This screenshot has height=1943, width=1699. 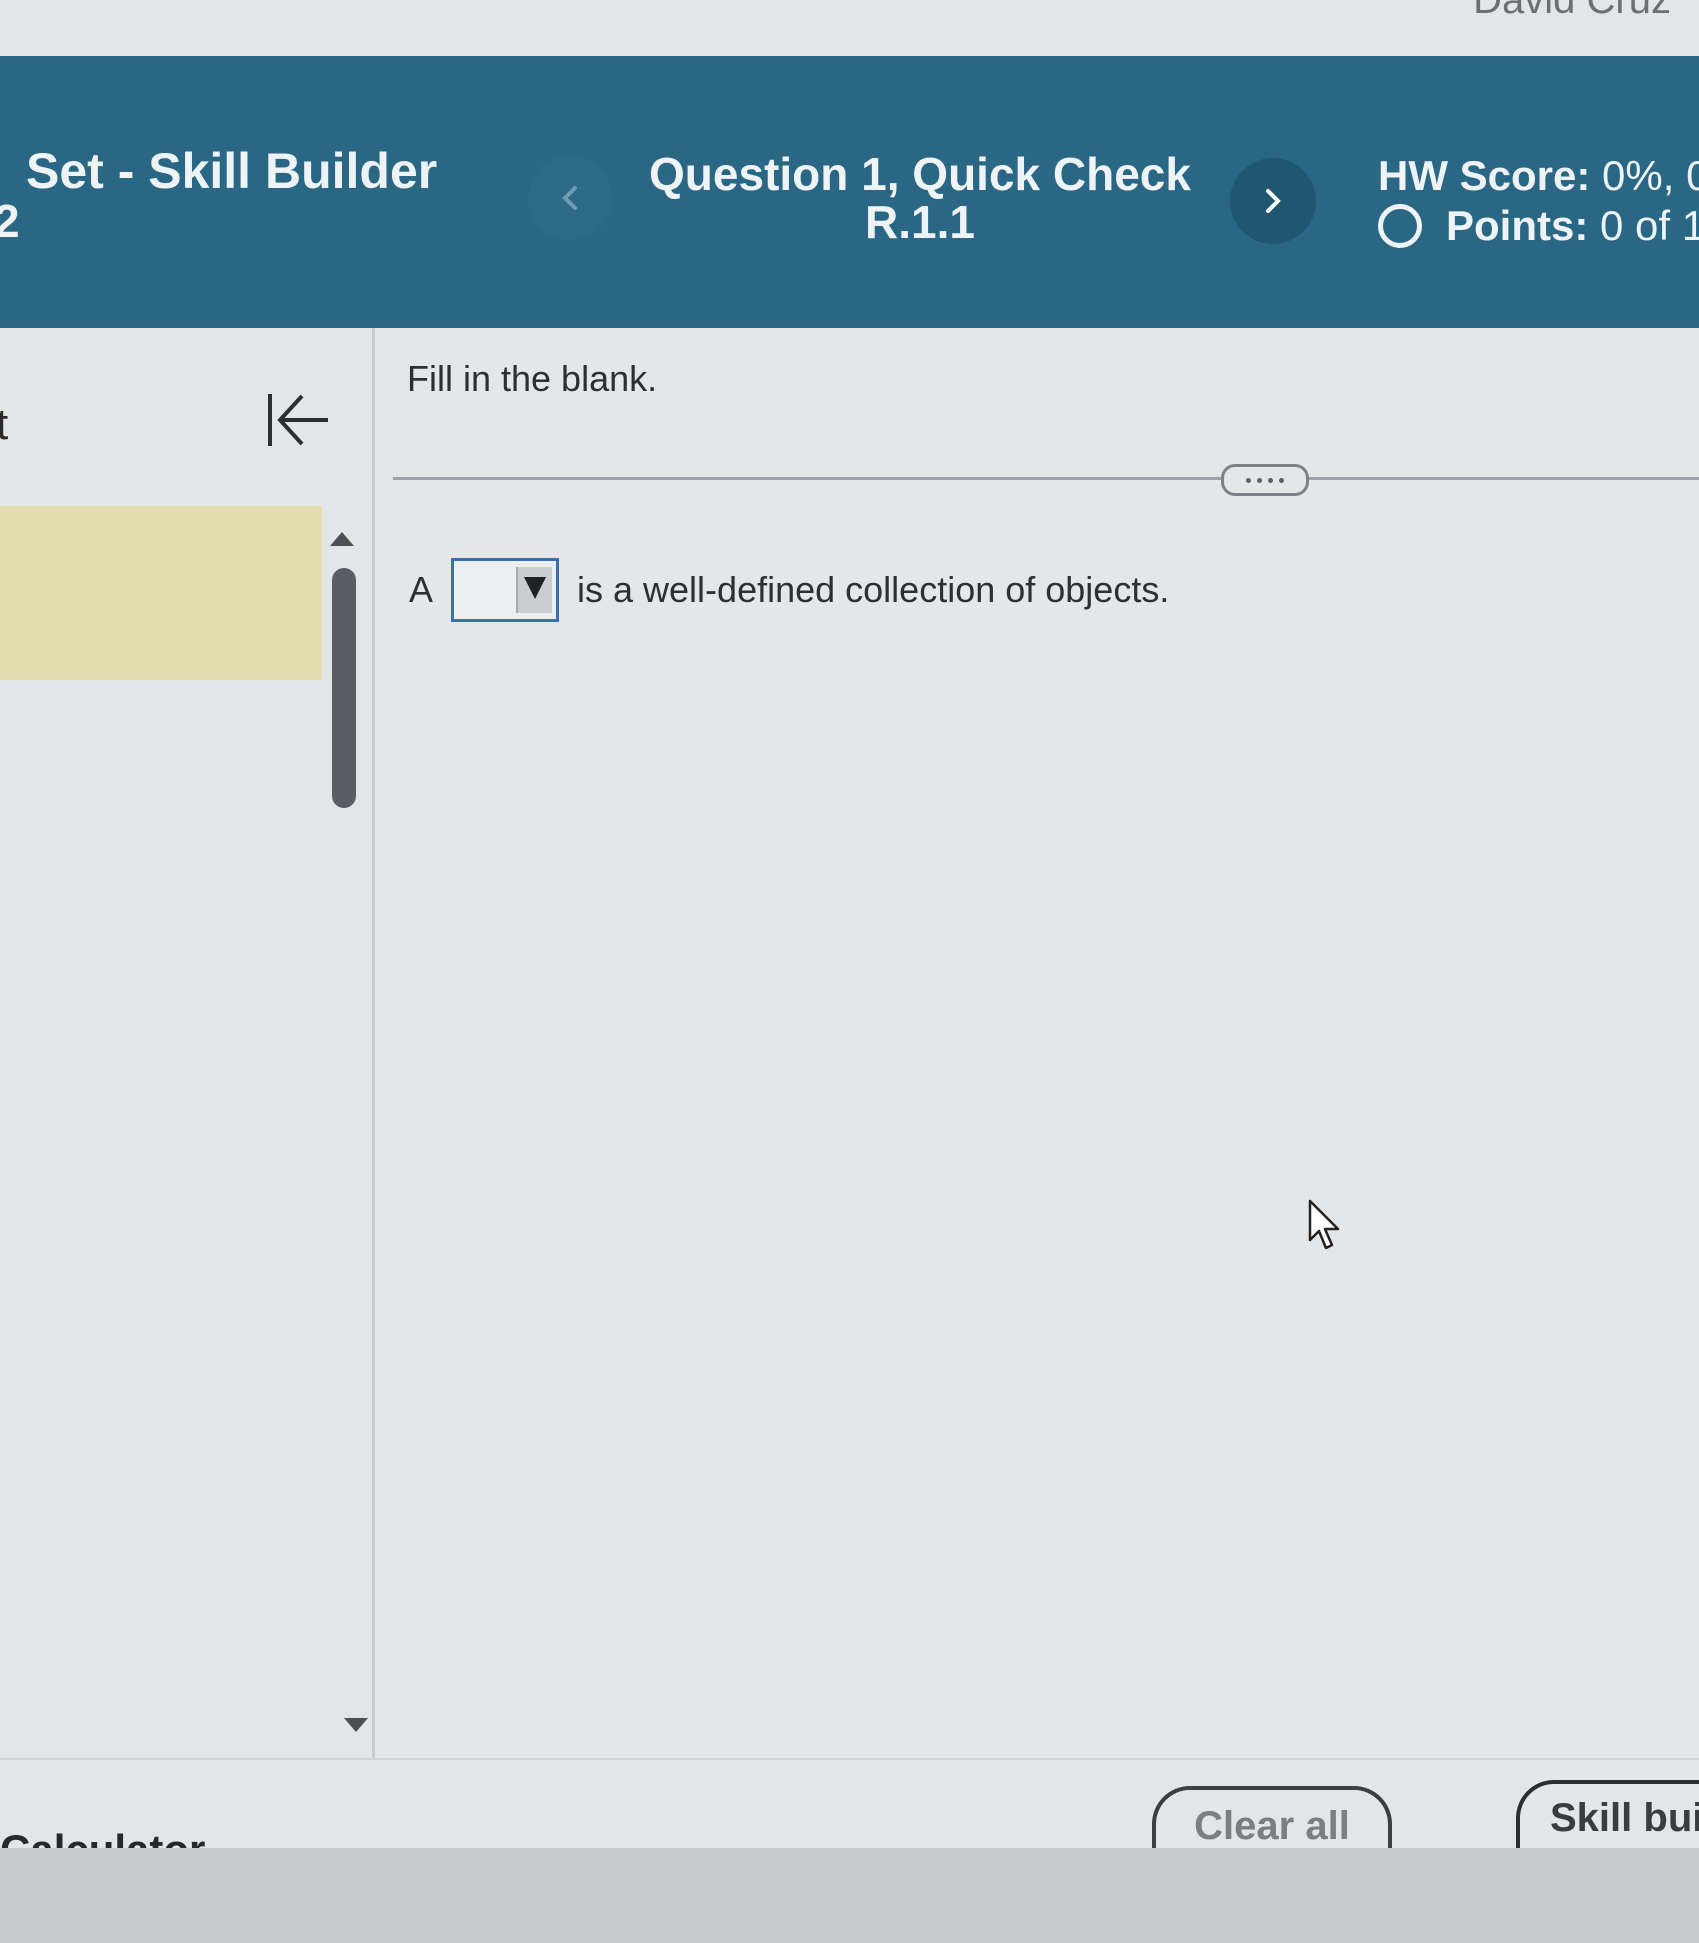 What do you see at coordinates (532, 378) in the screenshot?
I see `question-instruction: Fill in the blank.` at bounding box center [532, 378].